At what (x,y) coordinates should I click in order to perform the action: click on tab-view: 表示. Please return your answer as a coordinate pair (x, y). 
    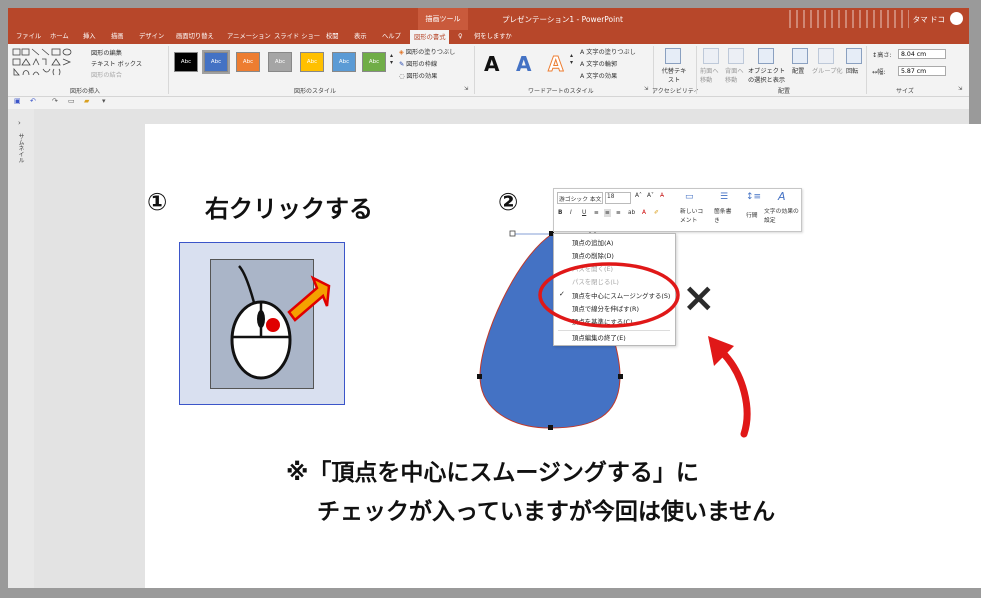
    Looking at the image, I should click on (360, 37).